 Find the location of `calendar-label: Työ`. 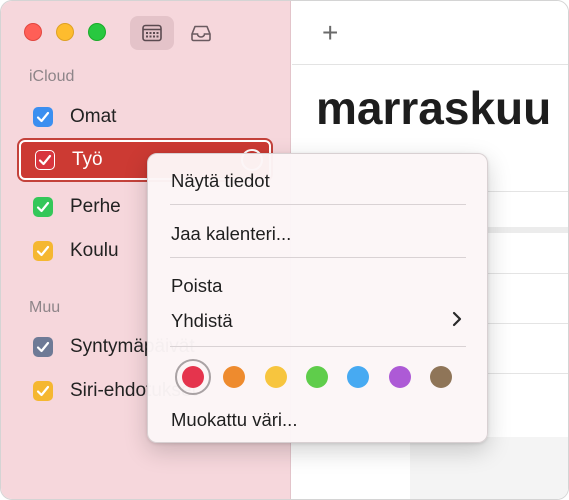

calendar-label: Työ is located at coordinates (87, 159).